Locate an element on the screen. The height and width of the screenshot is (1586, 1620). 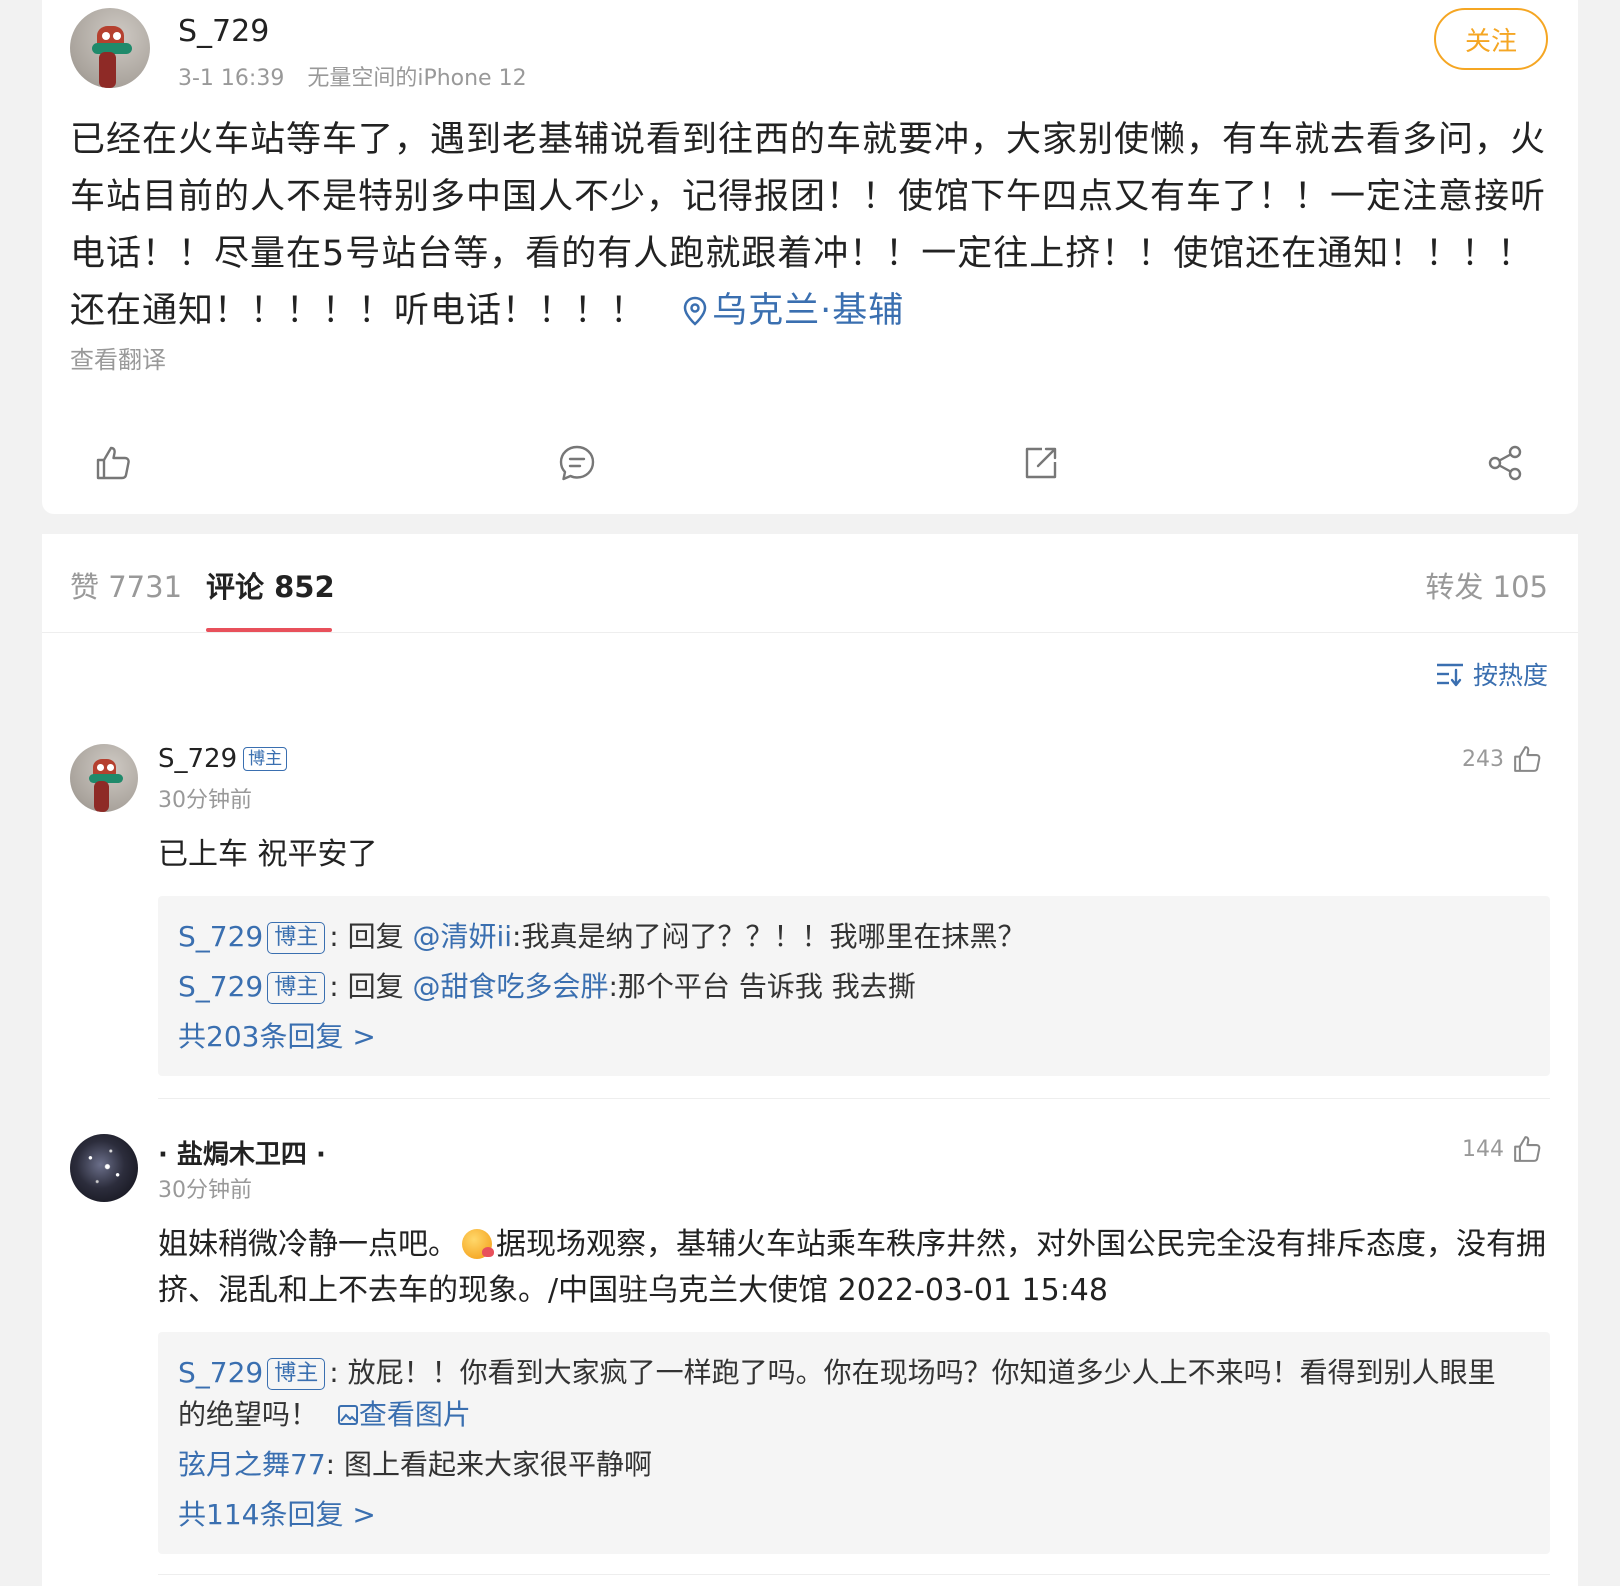
comment-like-button: 243 is located at coordinates (1502, 759).